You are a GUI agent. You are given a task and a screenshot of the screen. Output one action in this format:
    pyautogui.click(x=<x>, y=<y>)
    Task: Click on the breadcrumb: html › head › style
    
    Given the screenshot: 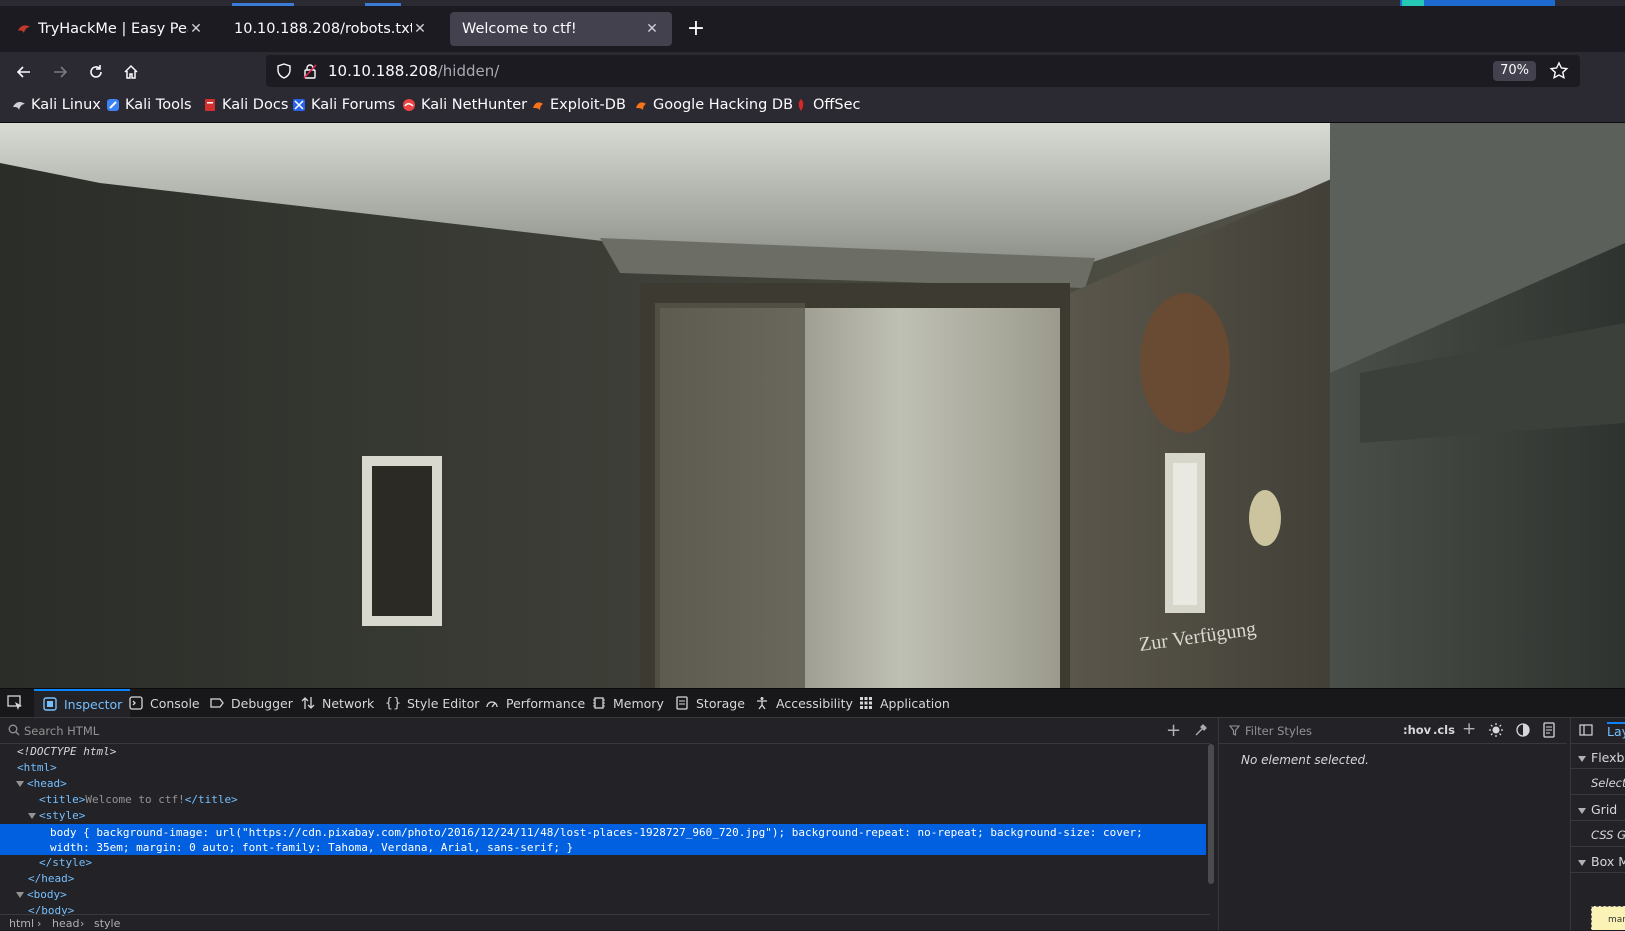 What is the action you would take?
    pyautogui.click(x=605, y=922)
    